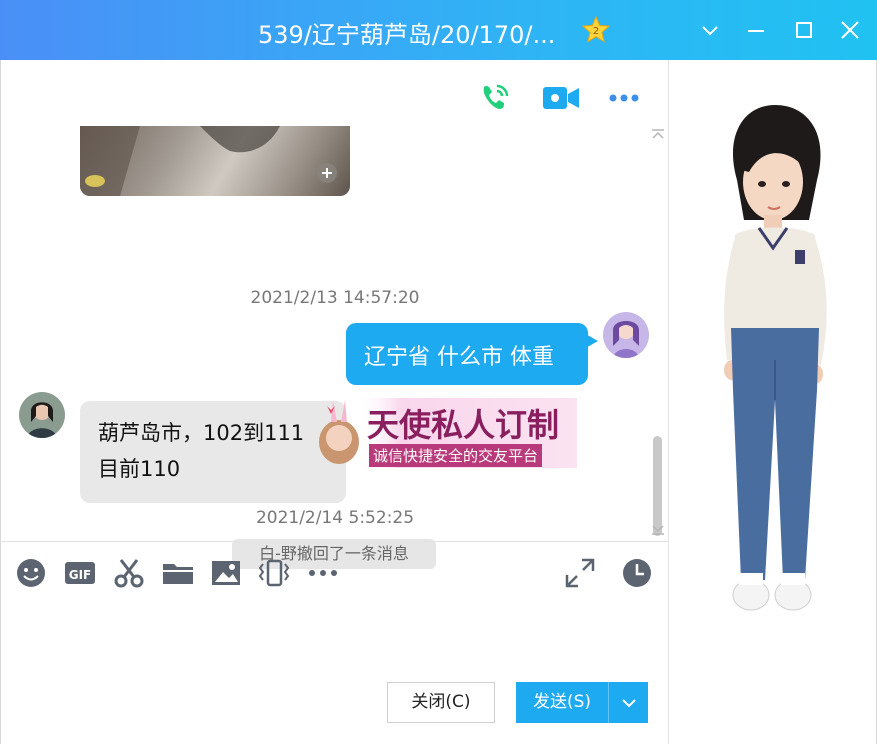  Describe the element at coordinates (658, 530) in the screenshot. I see `scroll-bottom-icon` at that location.